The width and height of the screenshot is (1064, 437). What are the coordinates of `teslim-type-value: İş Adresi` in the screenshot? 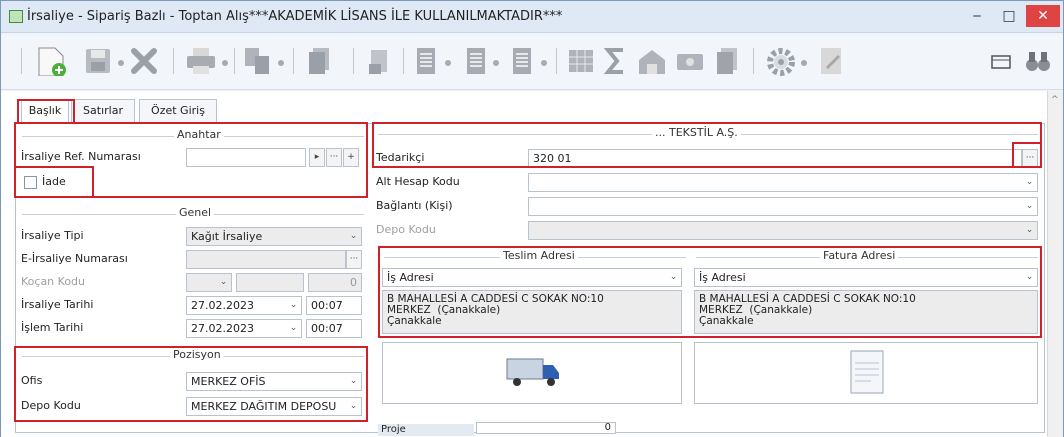 It's located at (410, 277).